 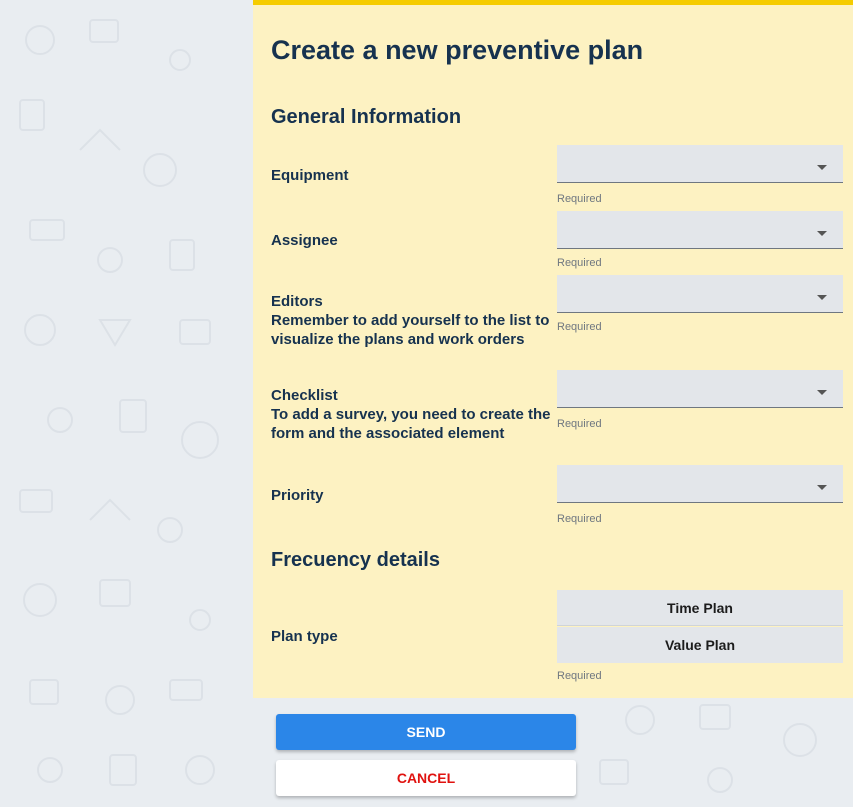 I want to click on equipment-helper: Required, so click(x=579, y=199).